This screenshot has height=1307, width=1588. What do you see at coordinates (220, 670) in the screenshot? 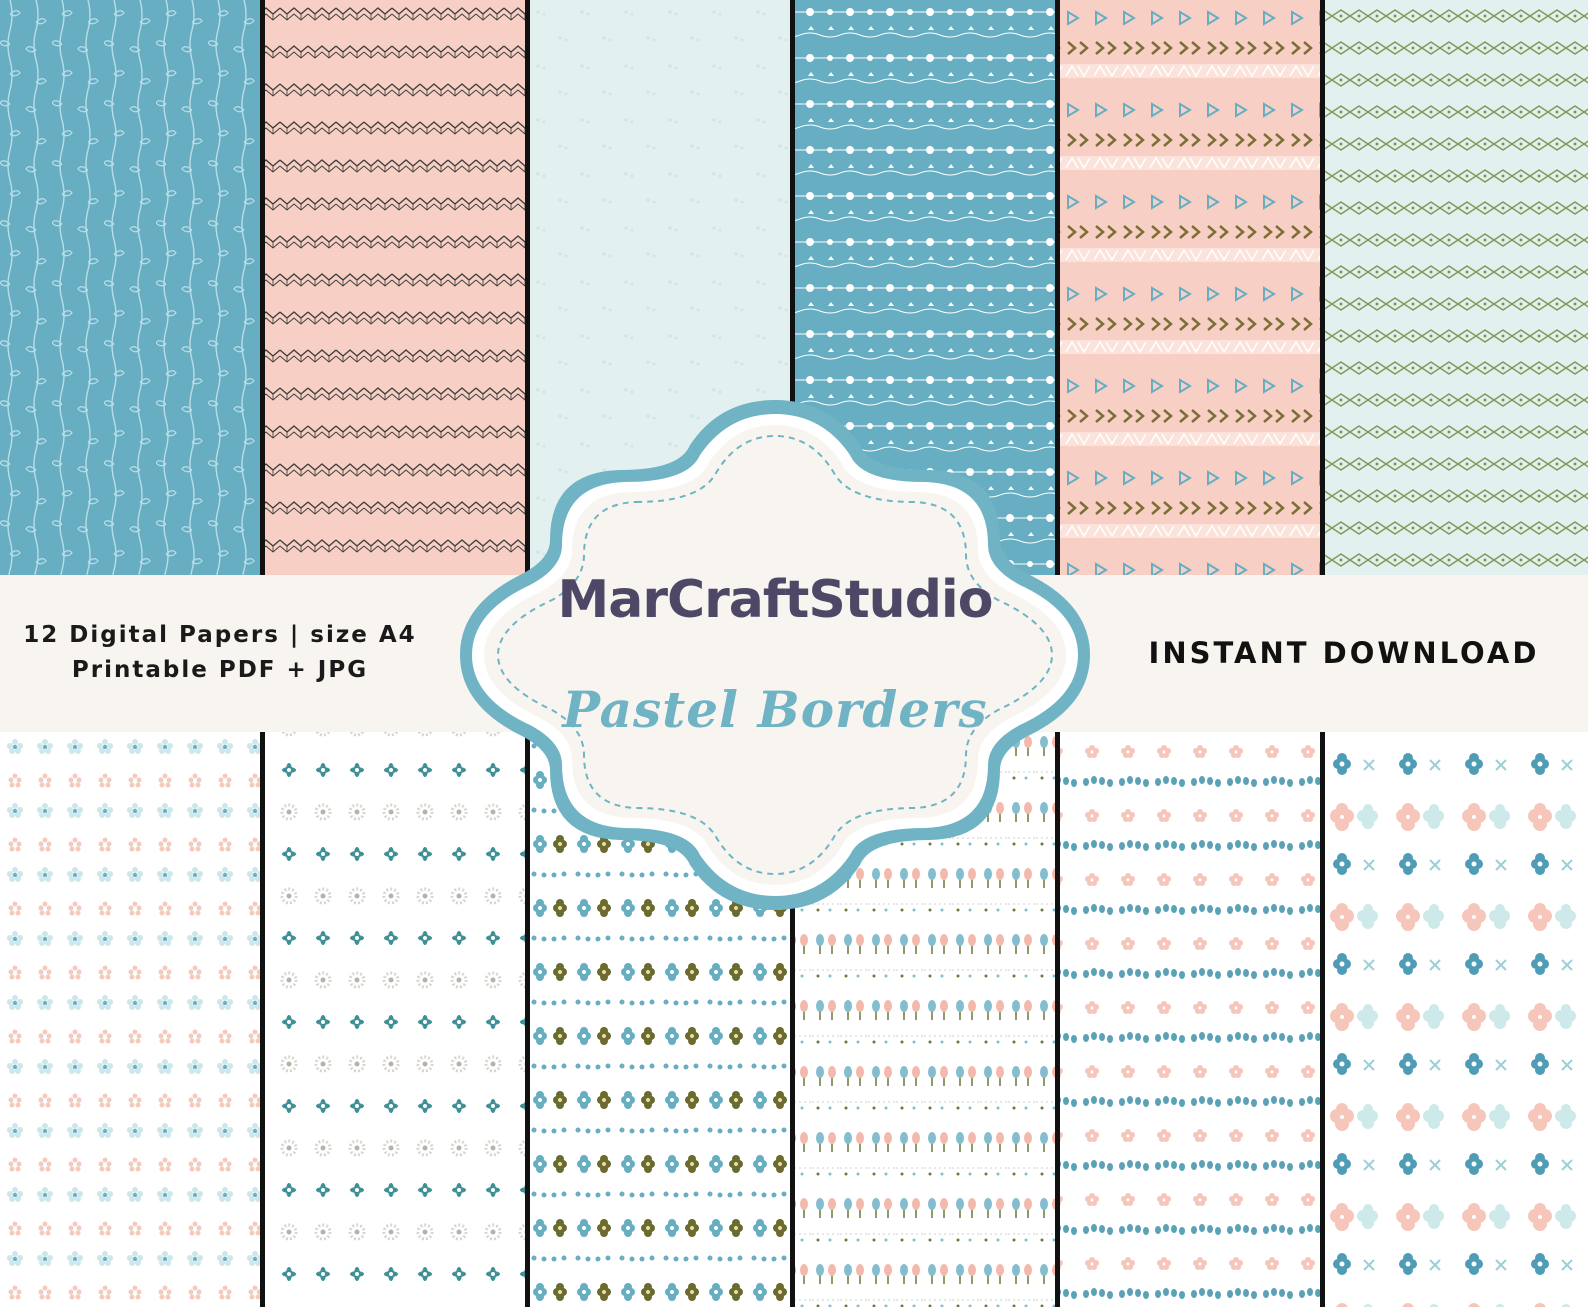
I see `file-formats: Printable PDF + JPG` at bounding box center [220, 670].